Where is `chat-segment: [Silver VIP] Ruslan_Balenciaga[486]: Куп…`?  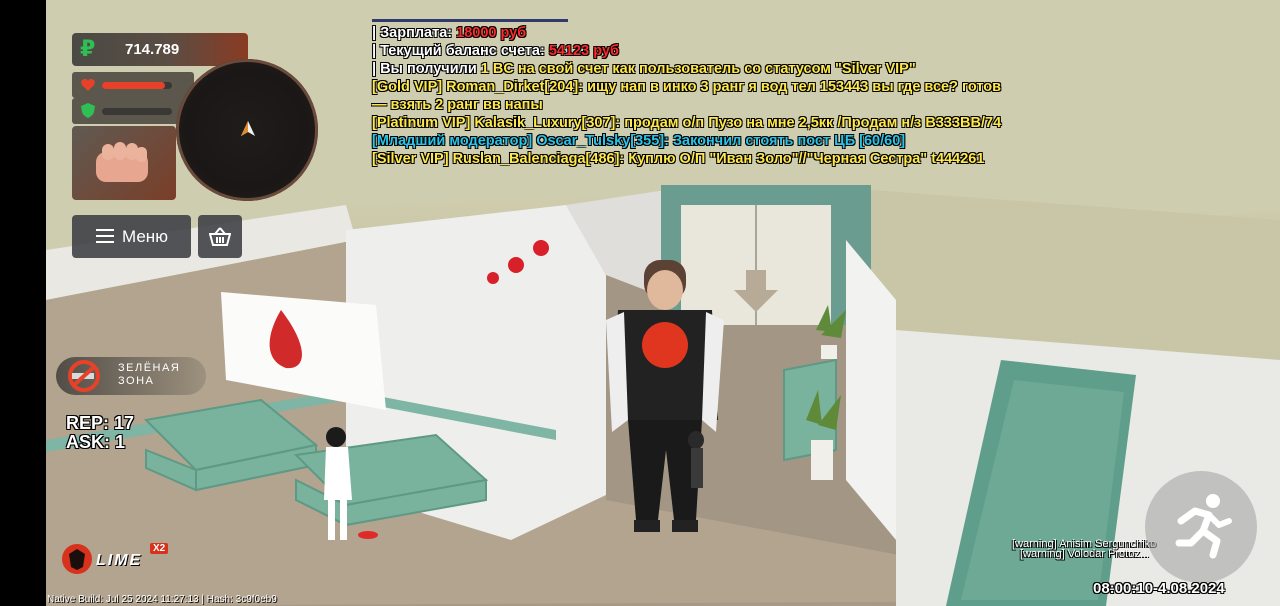 chat-segment: [Silver VIP] Ruslan_Balenciaga[486]: Куп… is located at coordinates (678, 159).